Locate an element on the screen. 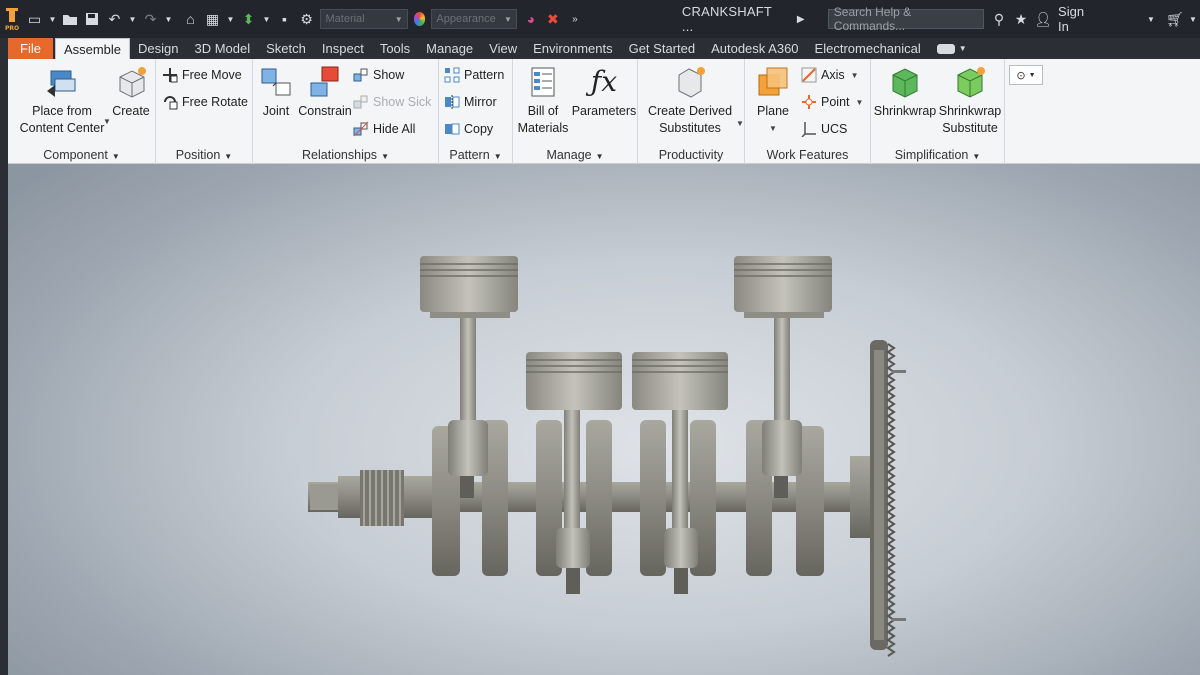 Image resolution: width=1200 pixels, height=675 pixels. create-derived-substitutes-button: Create Derived Substitutes is located at coordinates (690, 101).